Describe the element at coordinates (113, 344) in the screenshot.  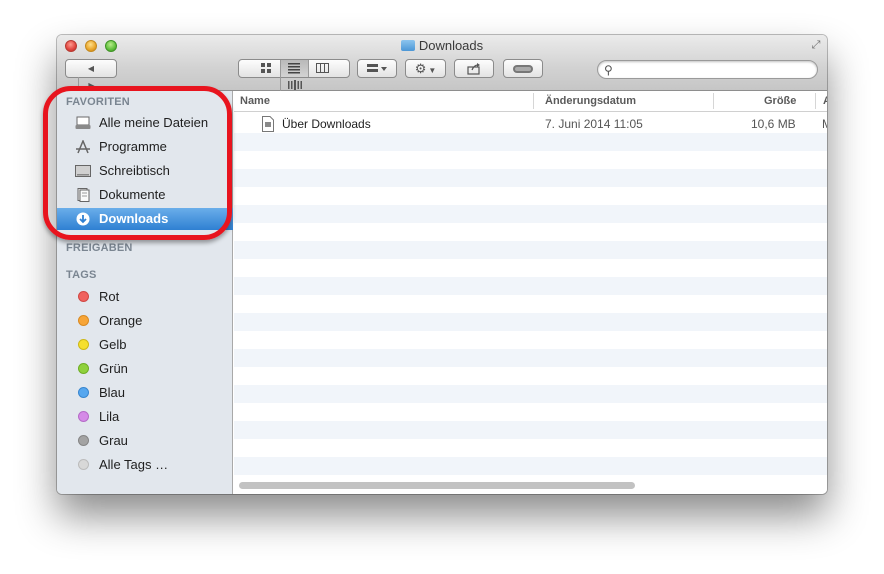
I see `tag-label: Gelb` at that location.